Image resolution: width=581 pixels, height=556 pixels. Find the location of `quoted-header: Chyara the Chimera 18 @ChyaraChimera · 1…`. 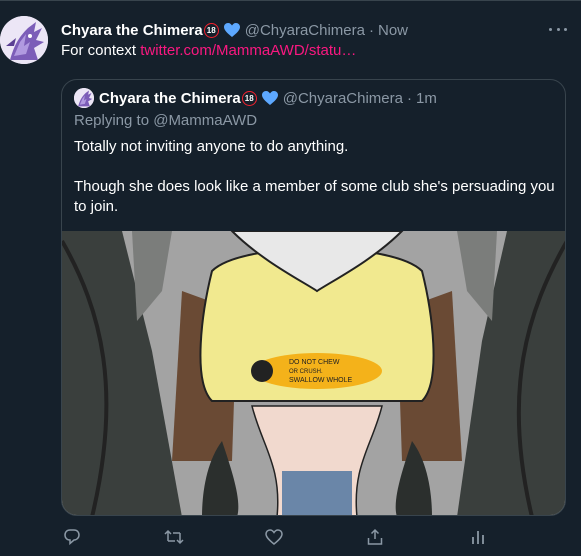

quoted-header: Chyara the Chimera 18 @ChyaraChimera · 1… is located at coordinates (268, 98).